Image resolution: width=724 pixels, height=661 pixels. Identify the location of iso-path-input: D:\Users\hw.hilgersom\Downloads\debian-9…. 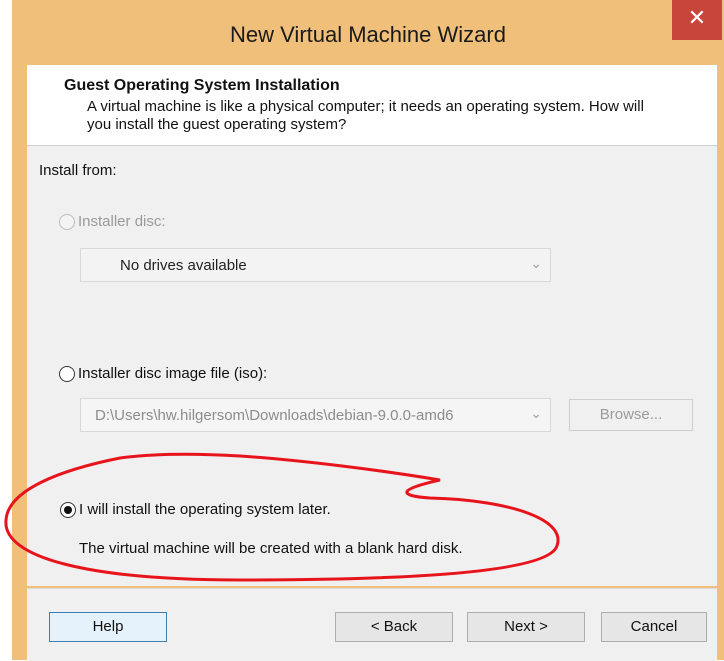
(315, 415).